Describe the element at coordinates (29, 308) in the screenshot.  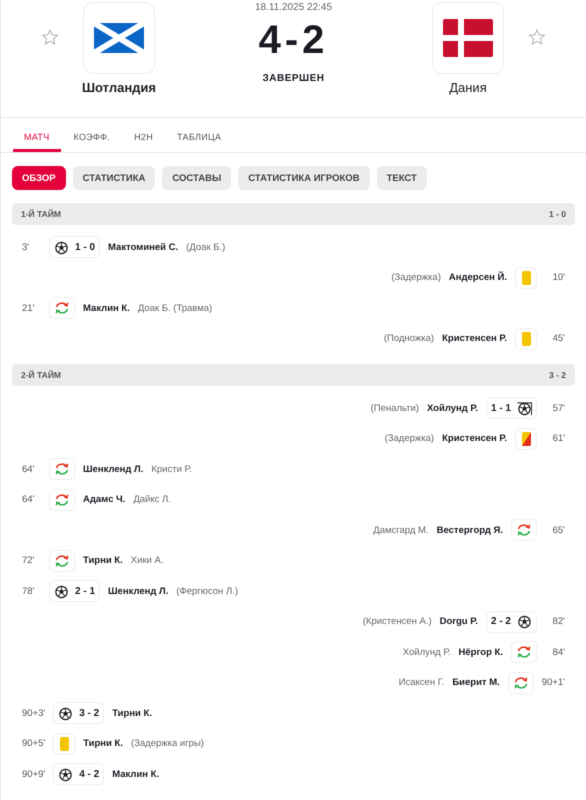
I see `event-minute: 21'` at that location.